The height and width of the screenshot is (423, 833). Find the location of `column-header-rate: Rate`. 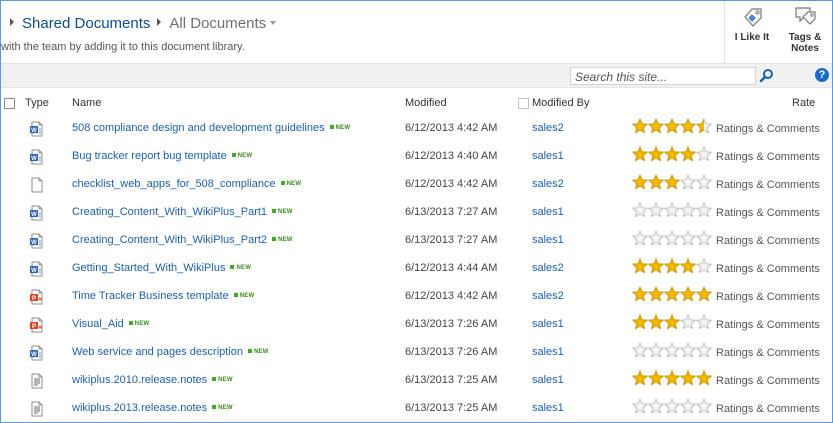

column-header-rate: Rate is located at coordinates (803, 103).